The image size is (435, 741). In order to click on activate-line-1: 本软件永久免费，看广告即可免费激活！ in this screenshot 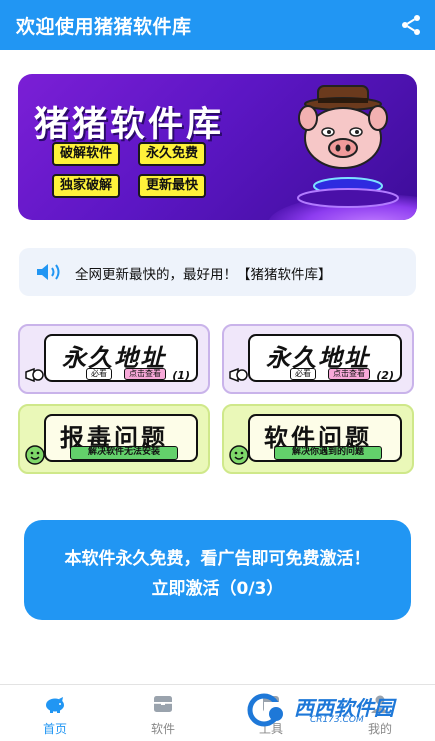, I will do `click(217, 559)`.